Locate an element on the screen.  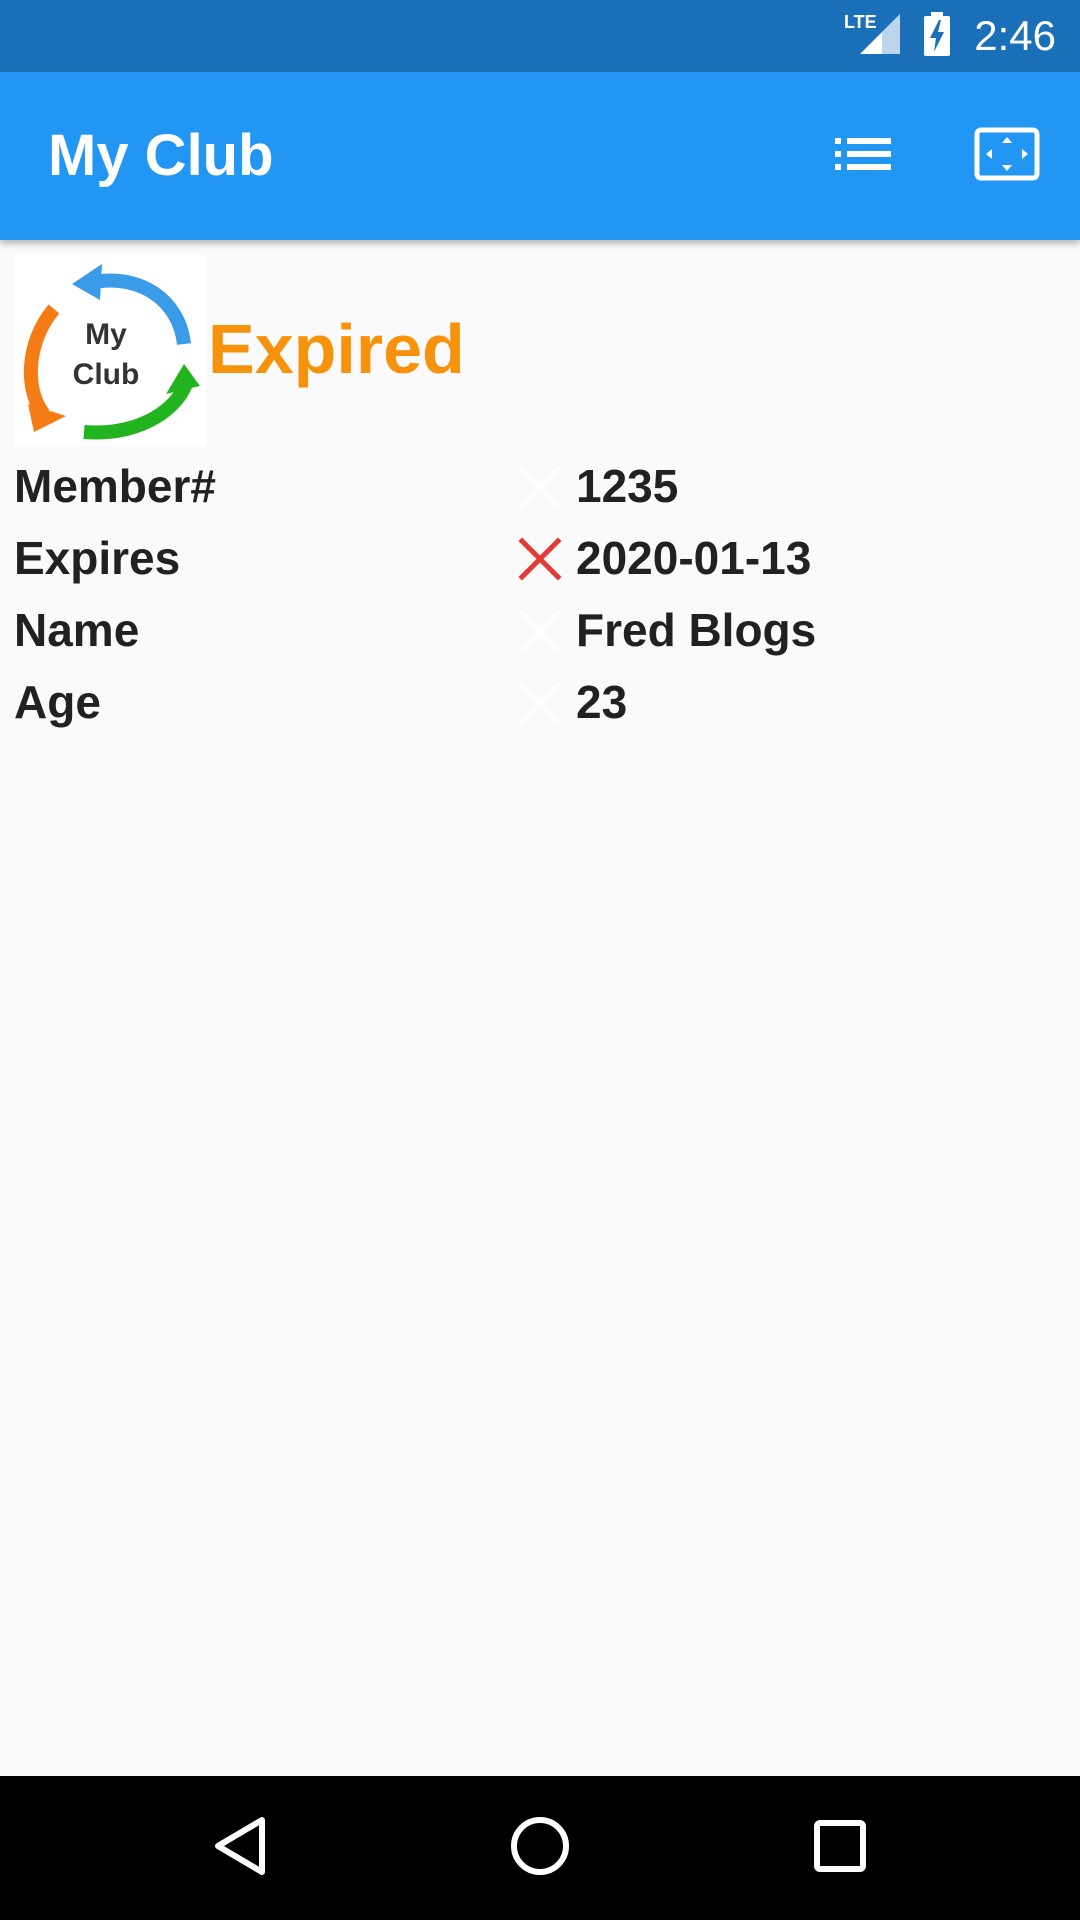
info-value: 23 is located at coordinates (602, 702).